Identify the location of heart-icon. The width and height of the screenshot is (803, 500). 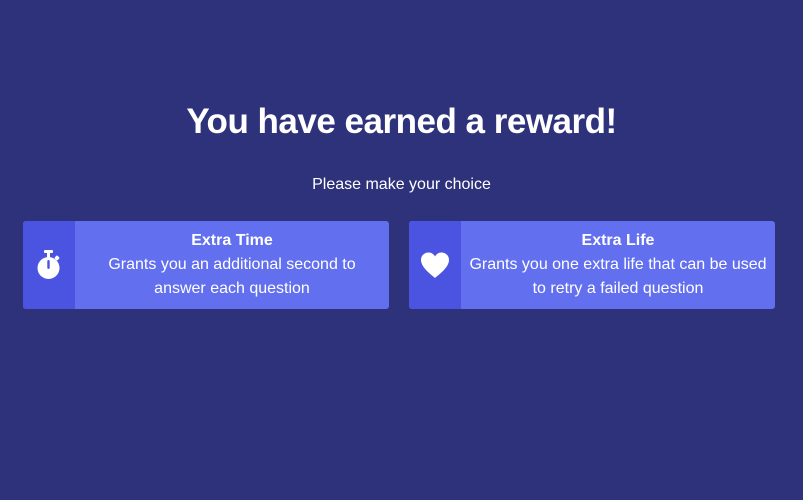
(435, 265).